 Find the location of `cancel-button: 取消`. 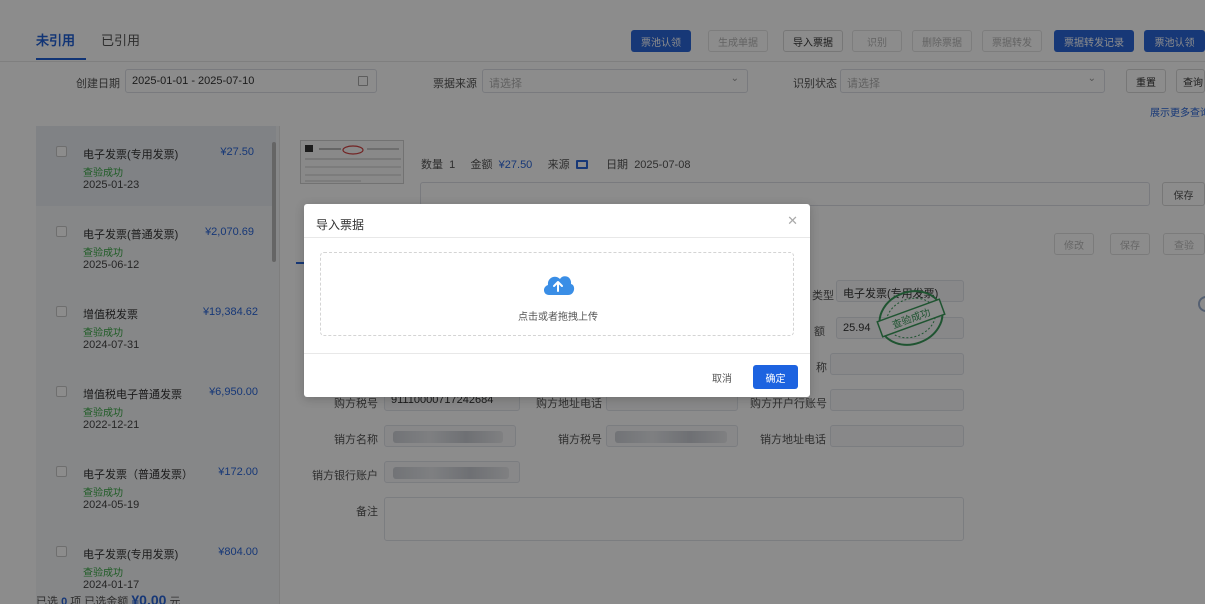

cancel-button: 取消 is located at coordinates (722, 377).